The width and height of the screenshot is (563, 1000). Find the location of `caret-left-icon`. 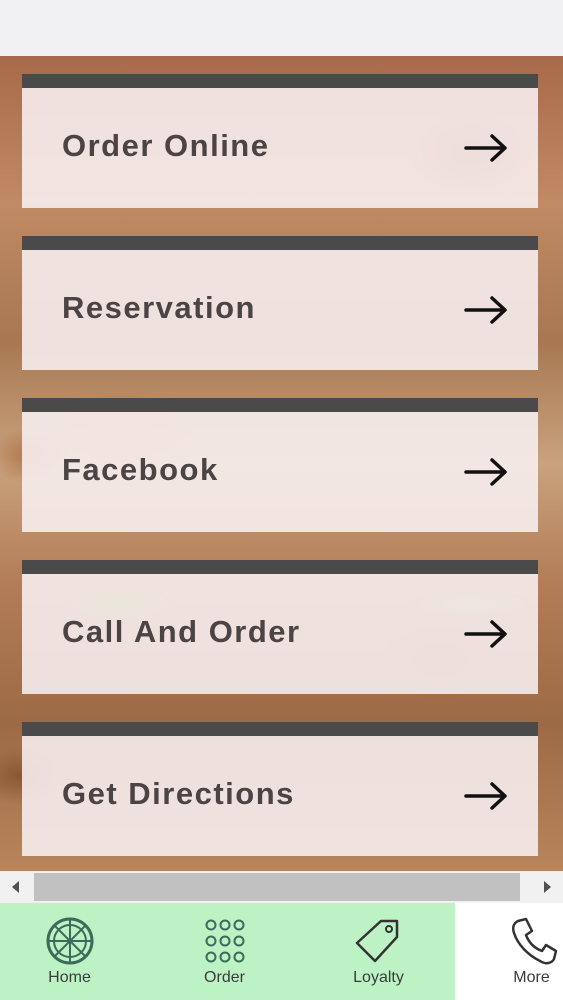

caret-left-icon is located at coordinates (15, 887).